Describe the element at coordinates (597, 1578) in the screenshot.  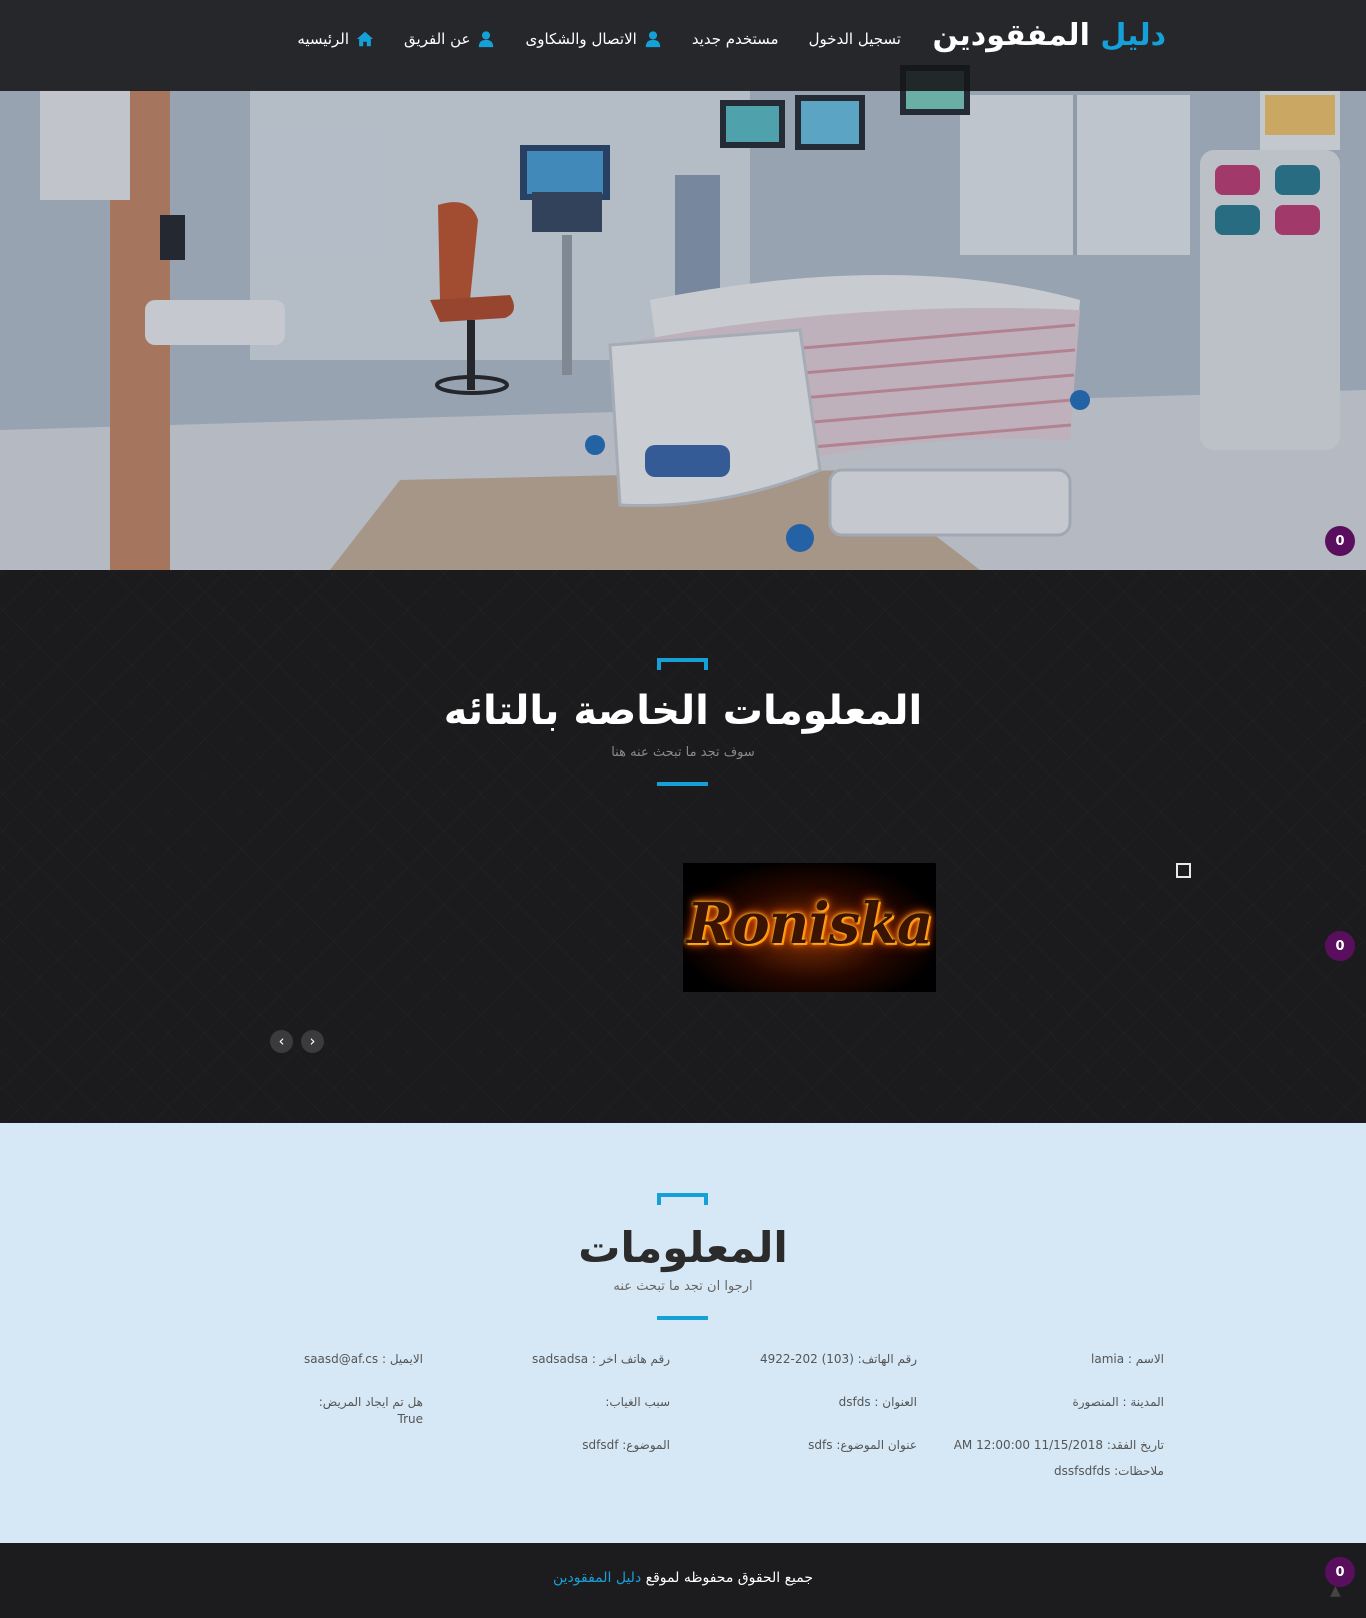
I see `footer-site-link: دليل المفقودين` at that location.